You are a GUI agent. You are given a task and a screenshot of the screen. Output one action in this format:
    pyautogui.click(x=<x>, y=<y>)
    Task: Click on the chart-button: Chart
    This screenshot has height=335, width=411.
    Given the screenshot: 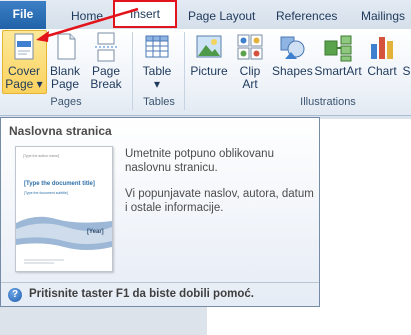 What is the action you would take?
    pyautogui.click(x=382, y=55)
    